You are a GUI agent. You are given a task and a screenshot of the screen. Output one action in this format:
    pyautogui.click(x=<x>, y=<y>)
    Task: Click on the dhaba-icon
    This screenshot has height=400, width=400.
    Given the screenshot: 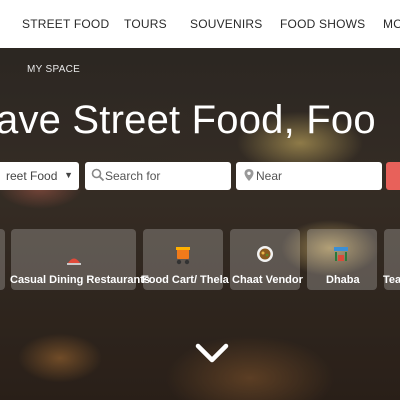 What is the action you would take?
    pyautogui.click(x=341, y=254)
    